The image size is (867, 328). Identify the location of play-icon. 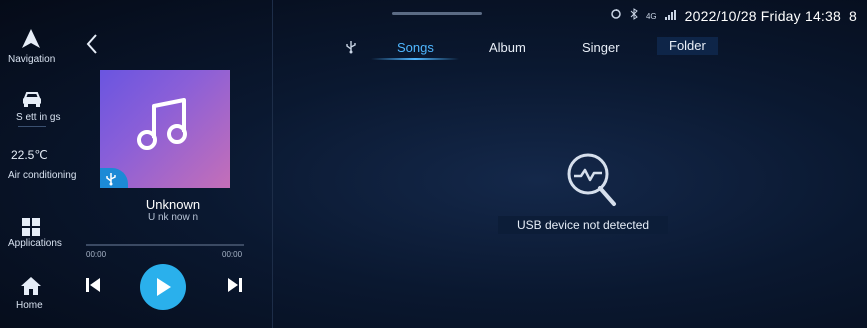
(164, 287).